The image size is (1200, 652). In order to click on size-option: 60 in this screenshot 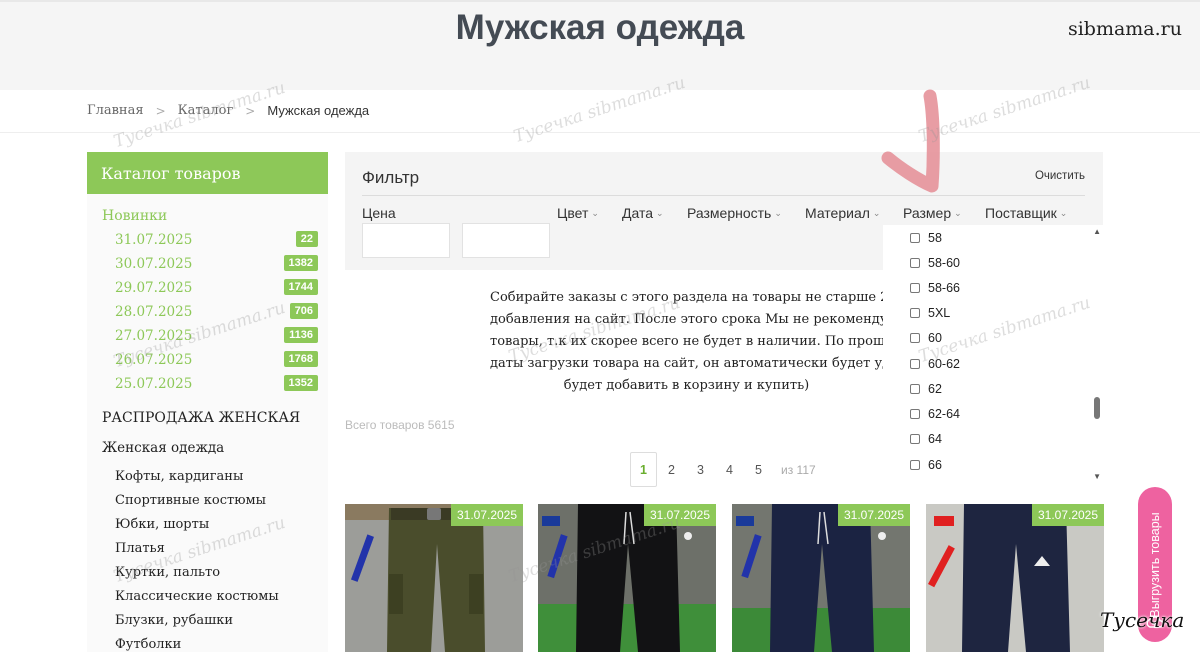, I will do `click(926, 338)`.